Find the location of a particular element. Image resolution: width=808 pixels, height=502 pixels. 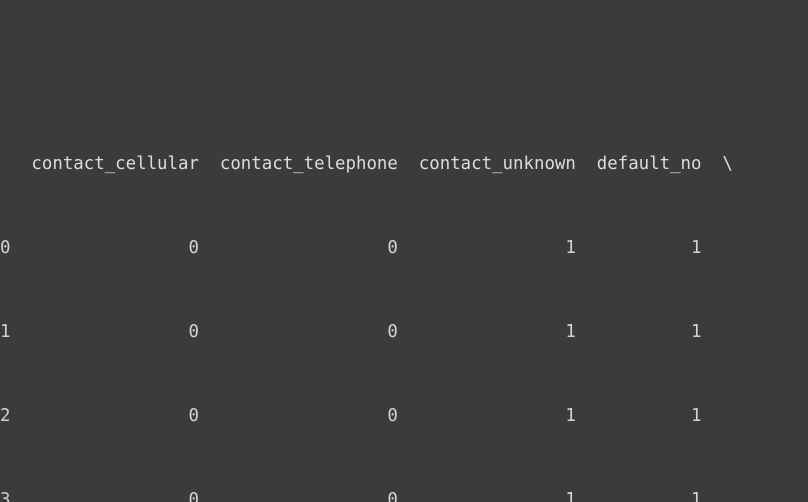

table-row: 2 0 0 1 1 is located at coordinates (351, 416).